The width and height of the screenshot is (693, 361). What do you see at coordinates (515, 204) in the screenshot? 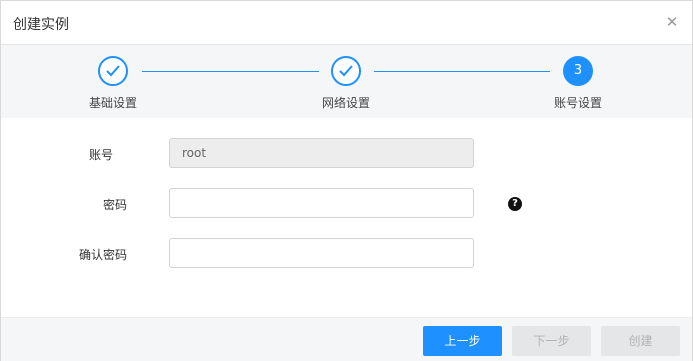
I see `question-circle-icon: ?` at bounding box center [515, 204].